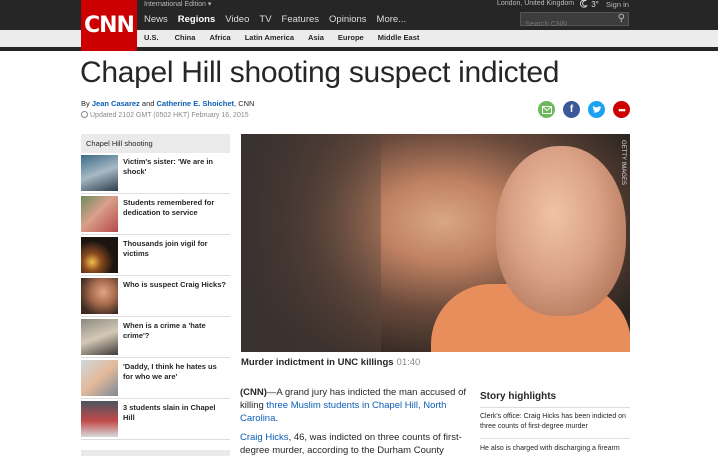 This screenshot has width=718, height=463. I want to click on clock-icon, so click(84, 114).